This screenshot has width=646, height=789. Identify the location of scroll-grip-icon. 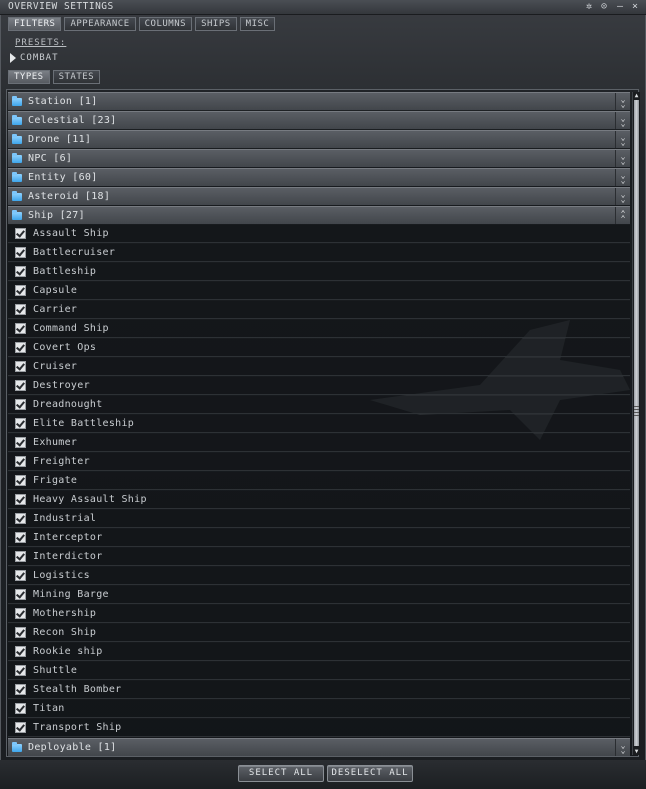
(636, 411).